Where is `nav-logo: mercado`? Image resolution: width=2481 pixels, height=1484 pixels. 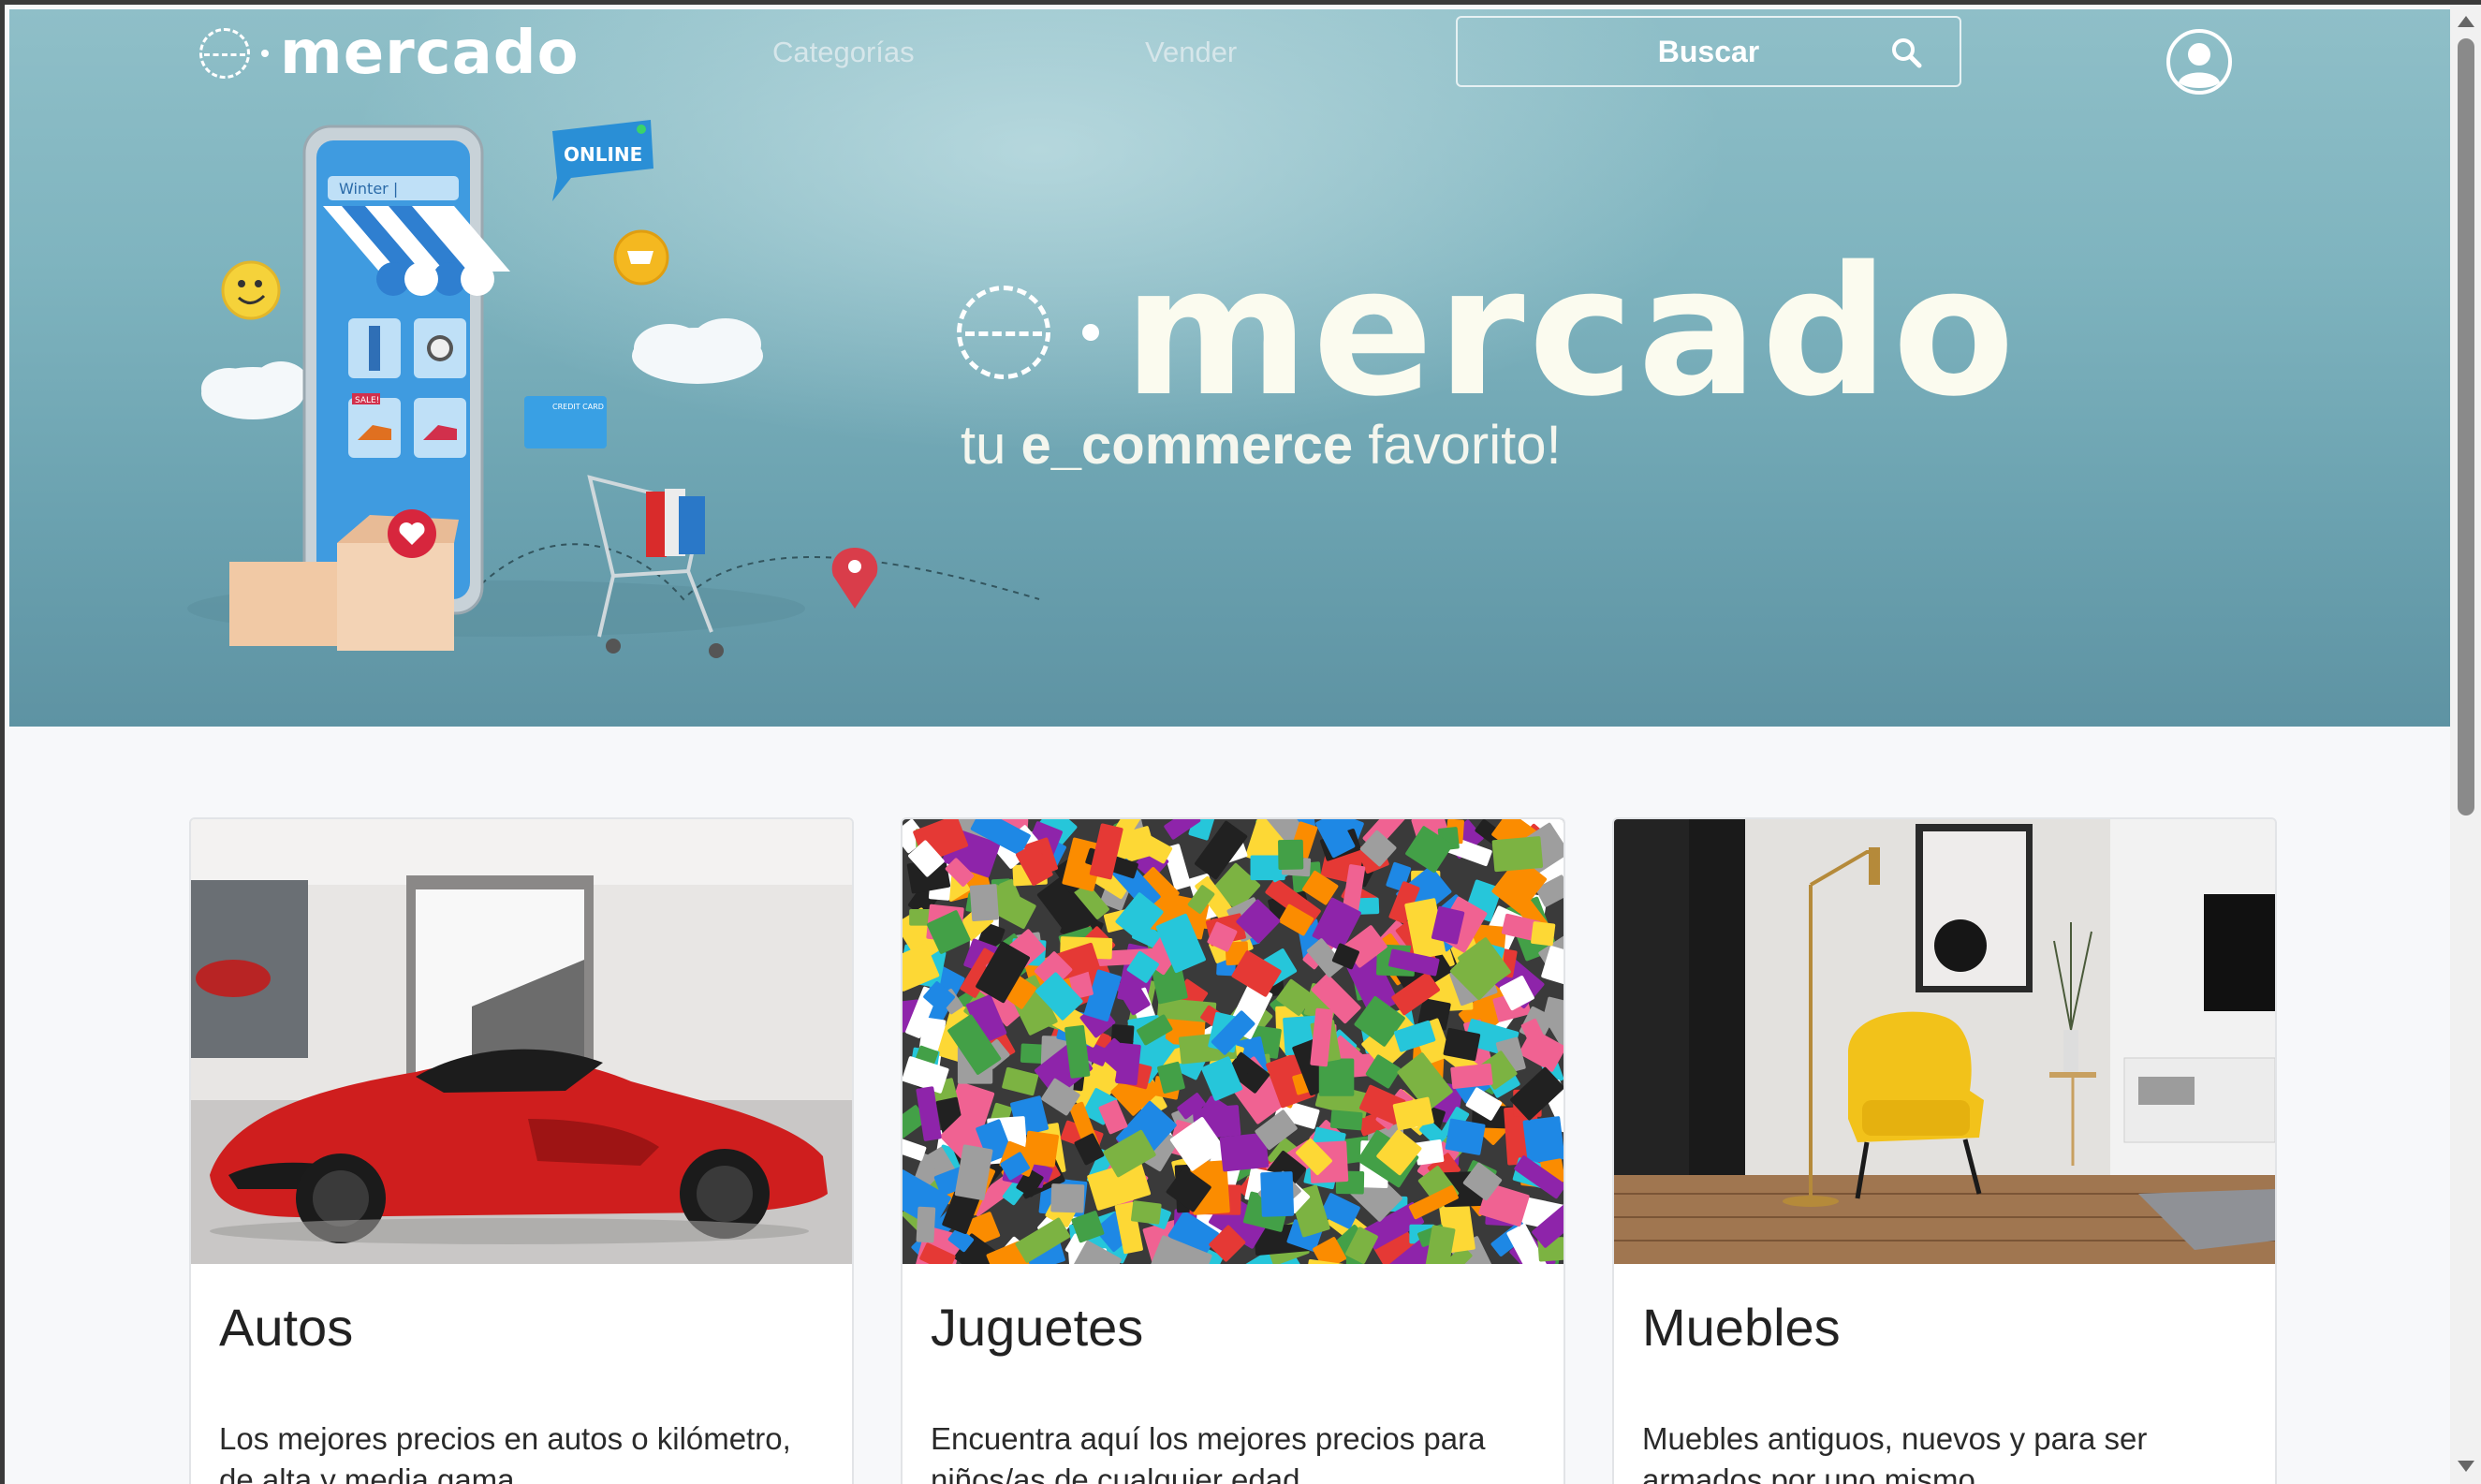 nav-logo: mercado is located at coordinates (389, 53).